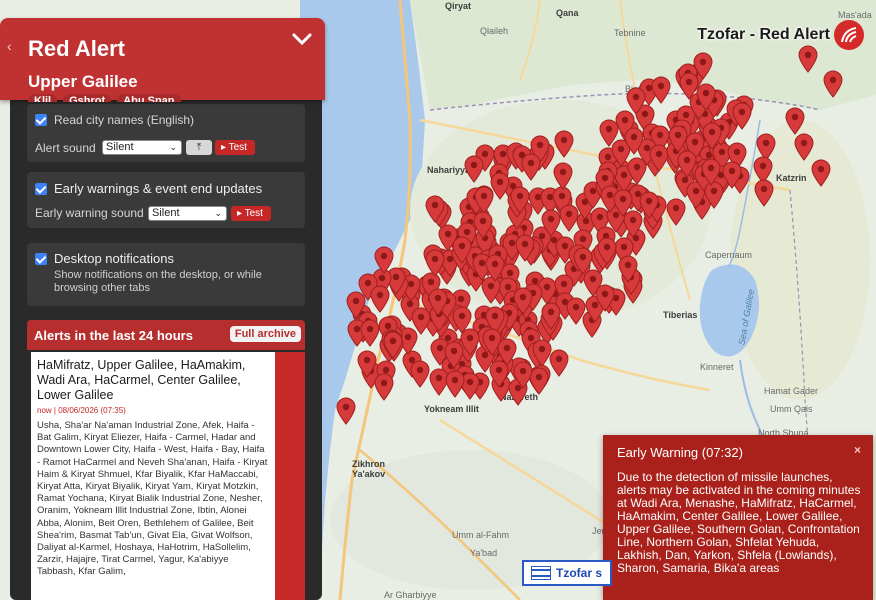 This screenshot has width=876, height=600. I want to click on map-label: Capernaum, so click(729, 255).